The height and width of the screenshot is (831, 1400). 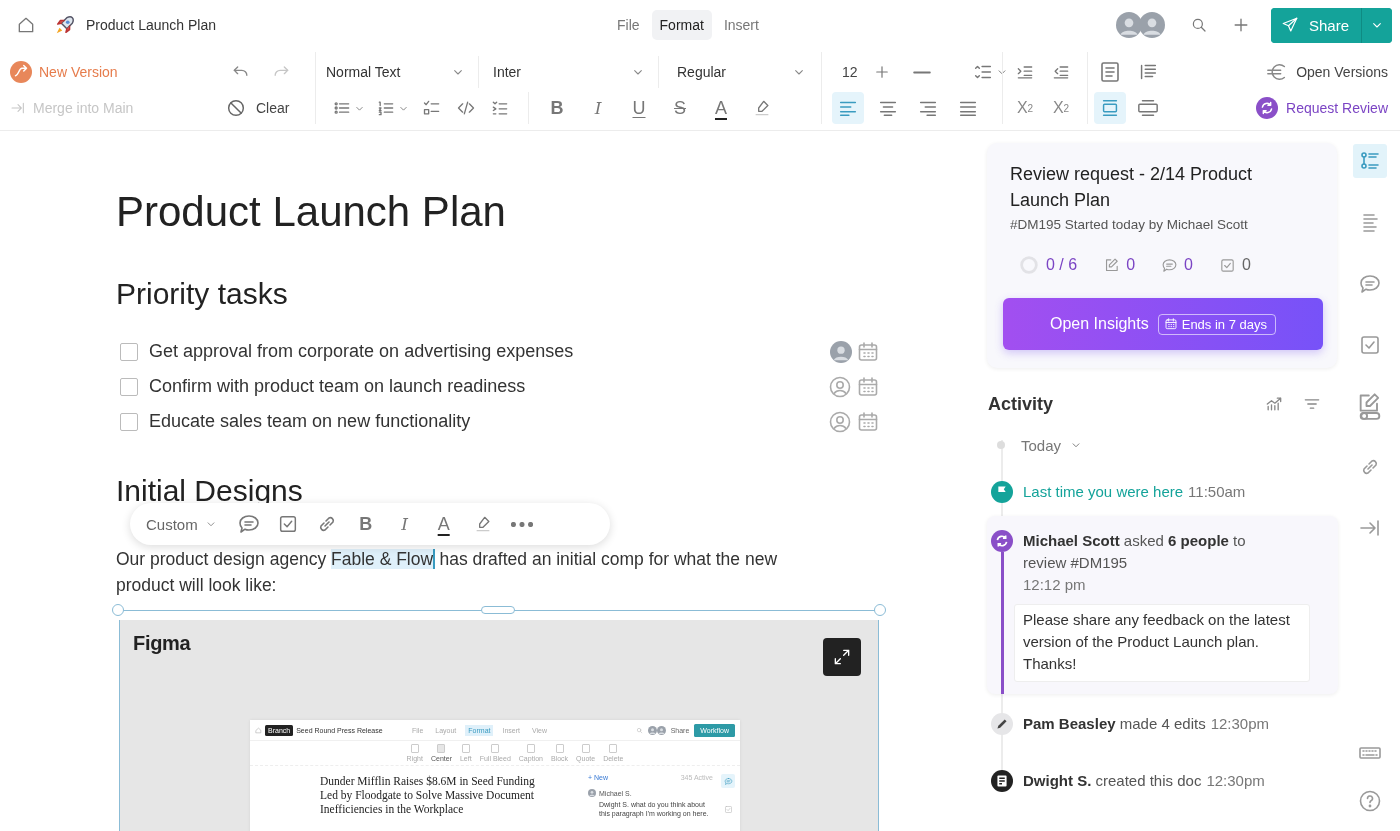 I want to click on review-subtitle: #DM195 Started today by Michael Scott, so click(x=1129, y=224).